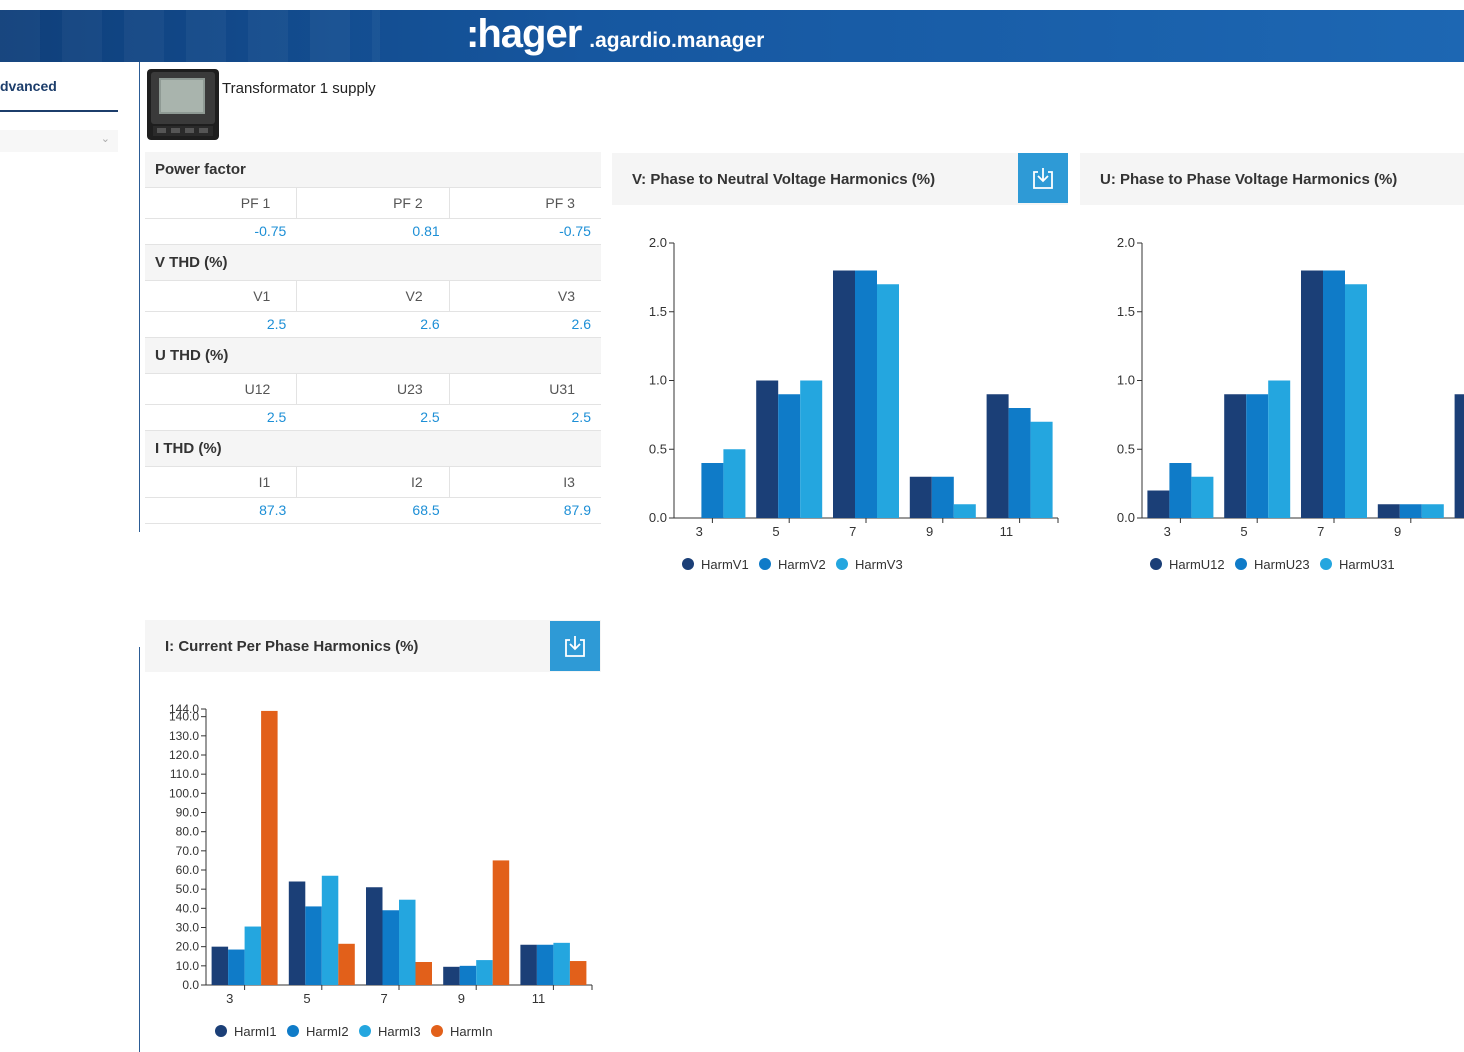 The height and width of the screenshot is (1052, 1464). Describe the element at coordinates (373, 262) in the screenshot. I see `measurement-section-title: V THD (%)` at that location.